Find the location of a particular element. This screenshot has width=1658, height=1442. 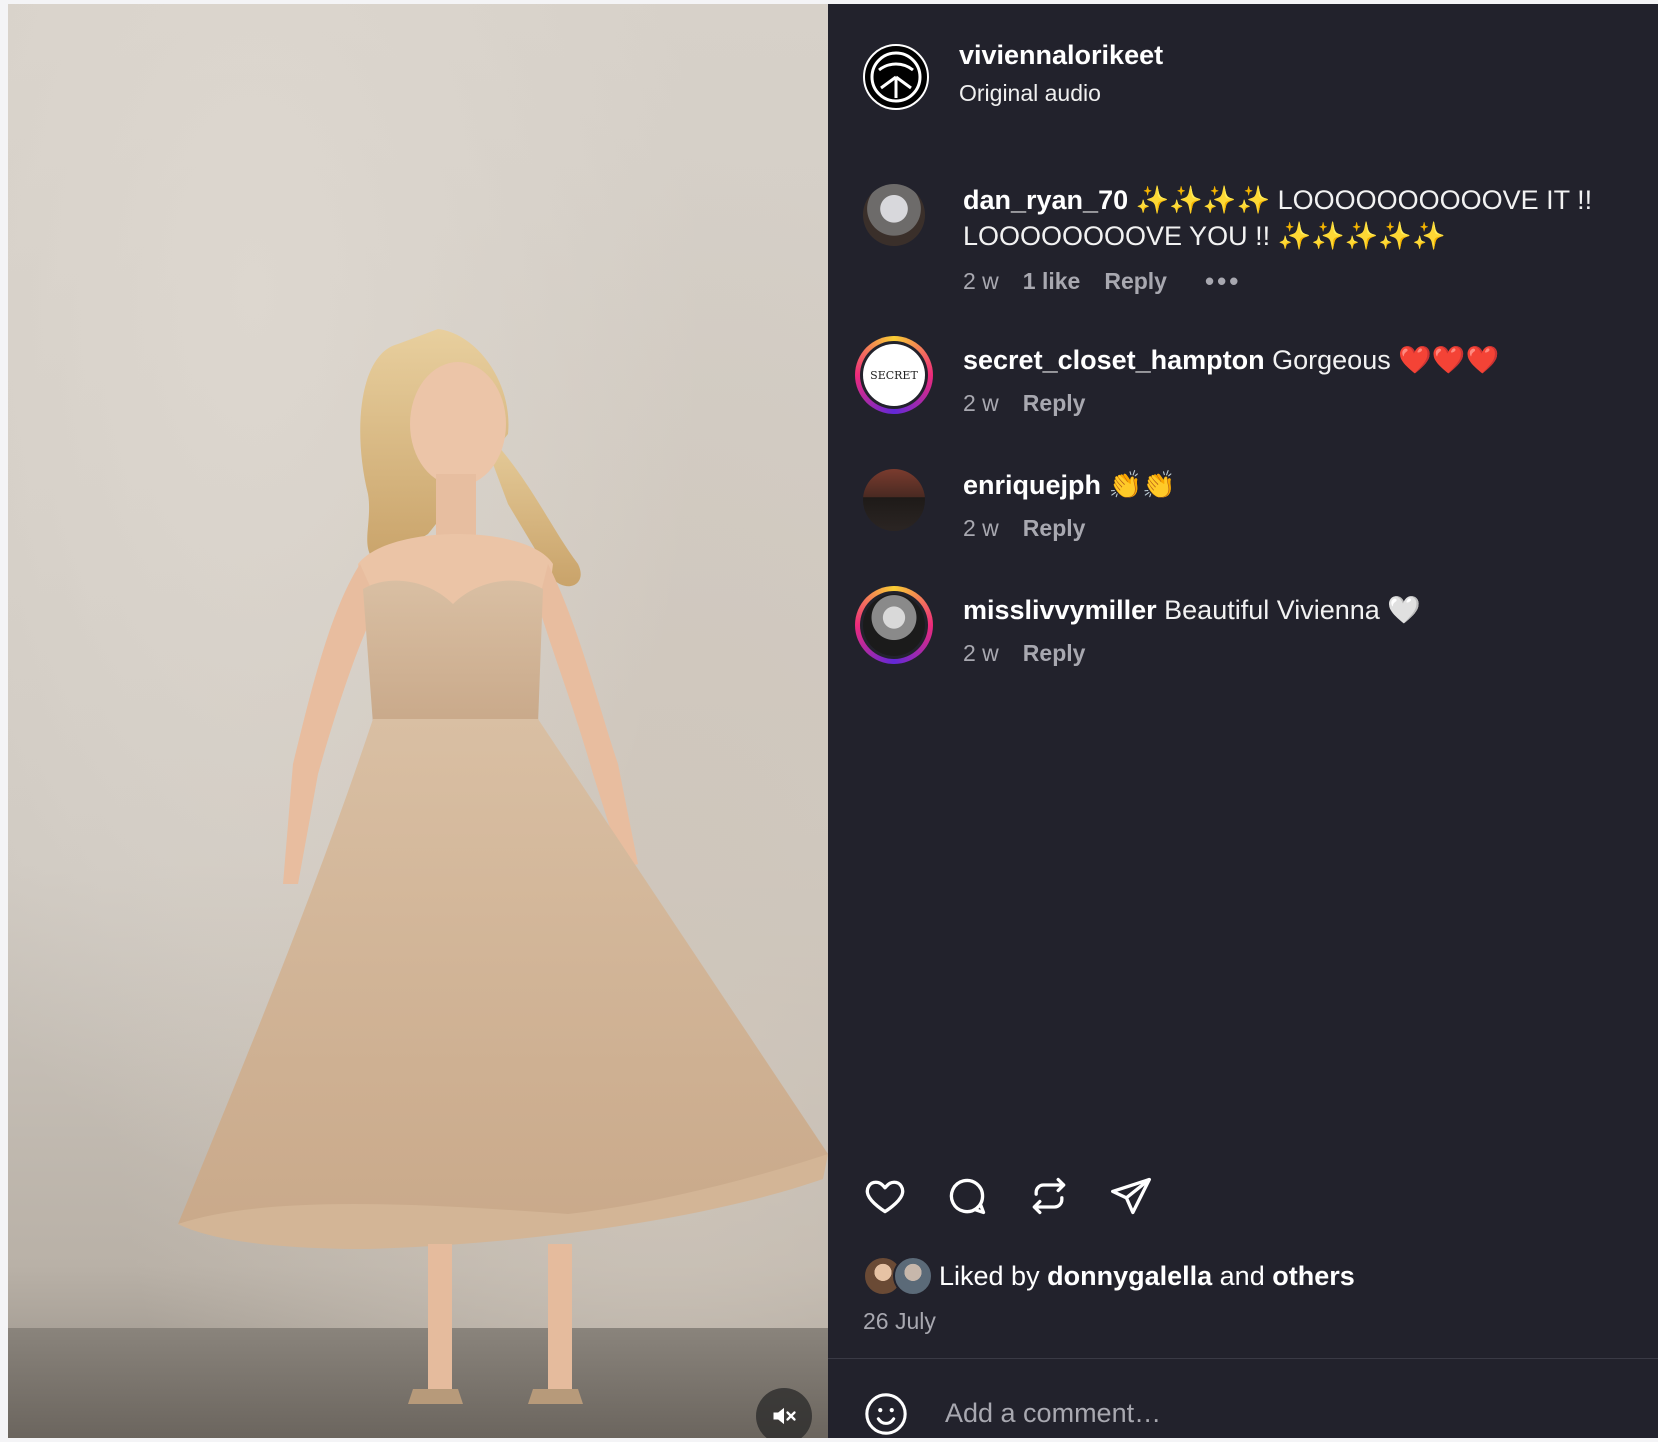

avatar-photo is located at coordinates (894, 625).